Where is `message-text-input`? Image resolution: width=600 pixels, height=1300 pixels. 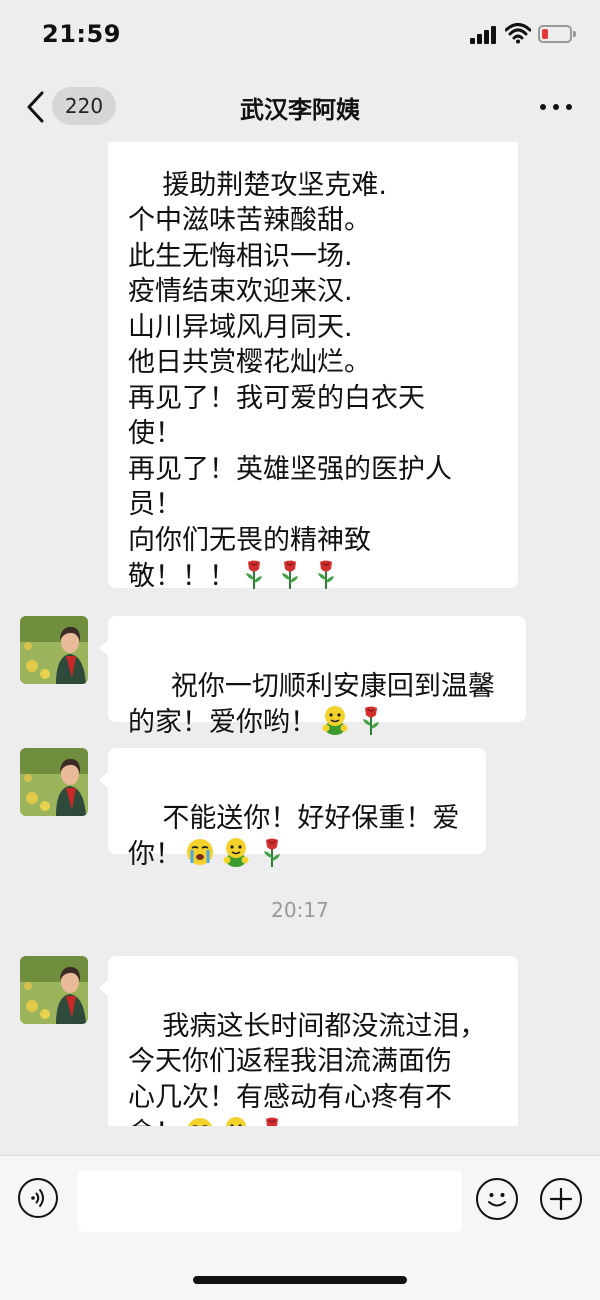 message-text-input is located at coordinates (270, 1201).